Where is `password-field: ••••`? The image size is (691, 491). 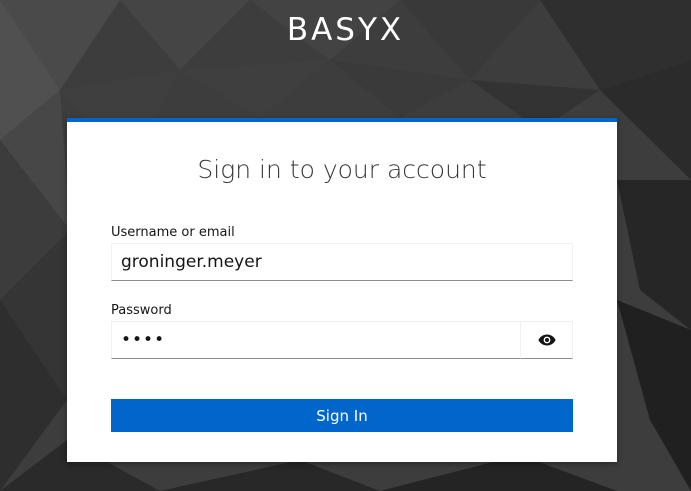
password-field: •••• is located at coordinates (316, 340).